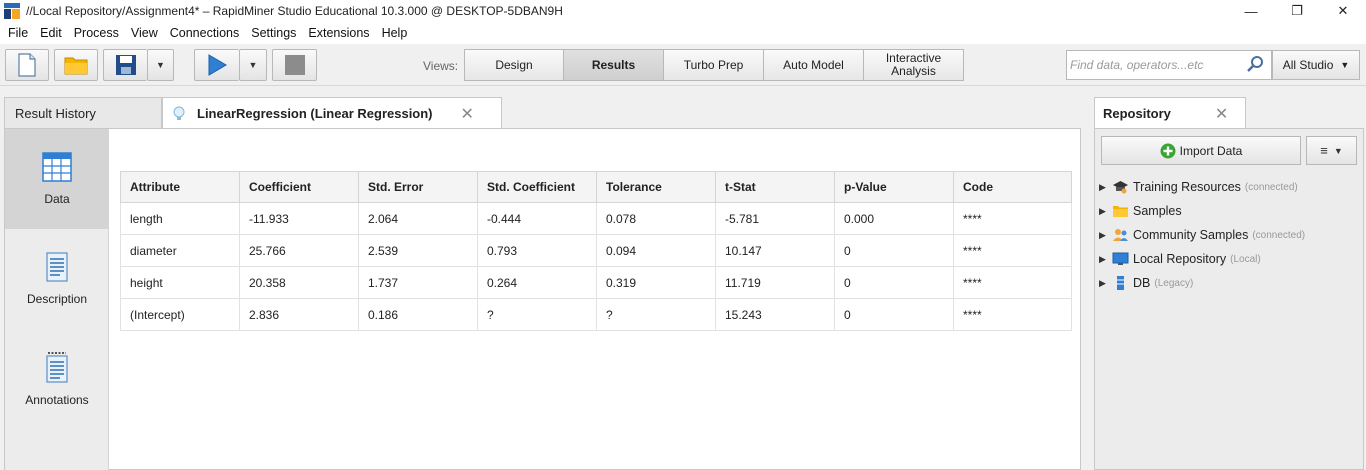 The image size is (1366, 470). What do you see at coordinates (51, 33) in the screenshot?
I see `menu-edit: Edit` at bounding box center [51, 33].